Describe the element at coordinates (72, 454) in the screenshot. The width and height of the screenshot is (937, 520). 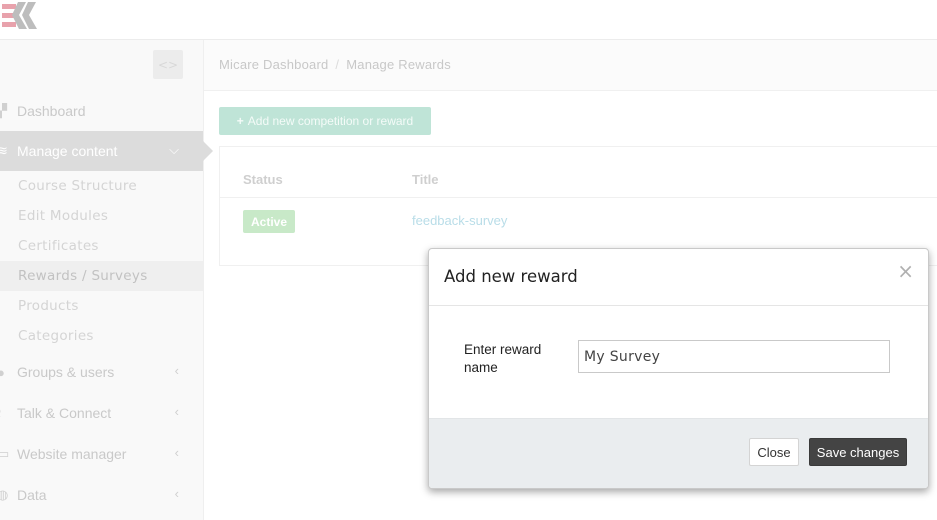
I see `sidebar-item-label: Website manager` at that location.